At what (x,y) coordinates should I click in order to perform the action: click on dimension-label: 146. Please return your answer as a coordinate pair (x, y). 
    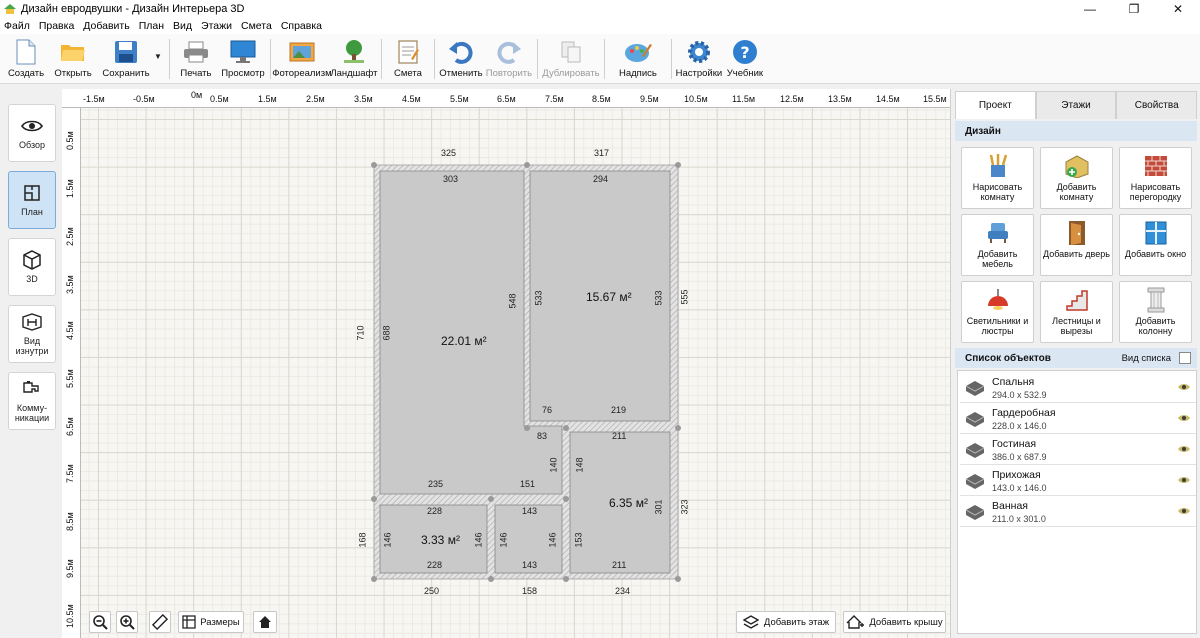
    Looking at the image, I should click on (387, 540).